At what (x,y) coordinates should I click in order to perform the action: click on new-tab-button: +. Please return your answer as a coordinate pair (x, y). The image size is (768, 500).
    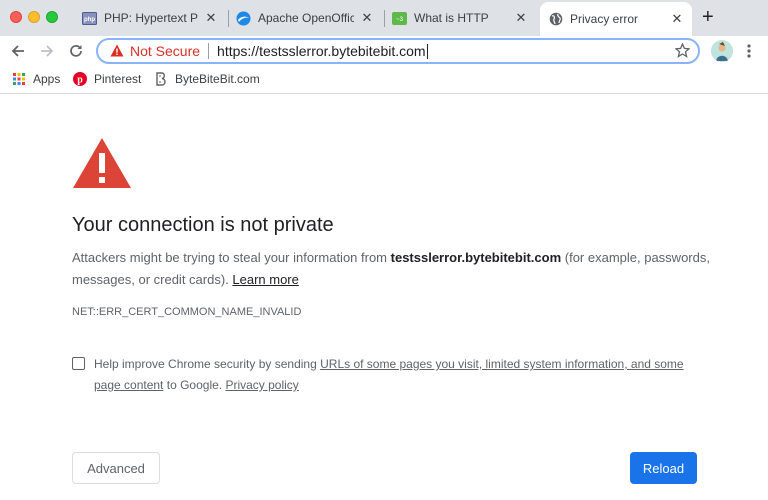
    Looking at the image, I should click on (708, 17).